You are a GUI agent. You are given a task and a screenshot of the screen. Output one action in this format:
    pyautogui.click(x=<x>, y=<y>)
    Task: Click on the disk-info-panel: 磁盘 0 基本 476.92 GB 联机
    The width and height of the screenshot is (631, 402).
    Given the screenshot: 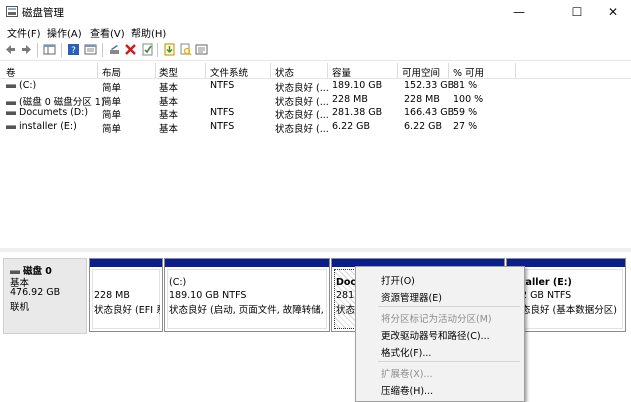 What is the action you would take?
    pyautogui.click(x=45, y=296)
    